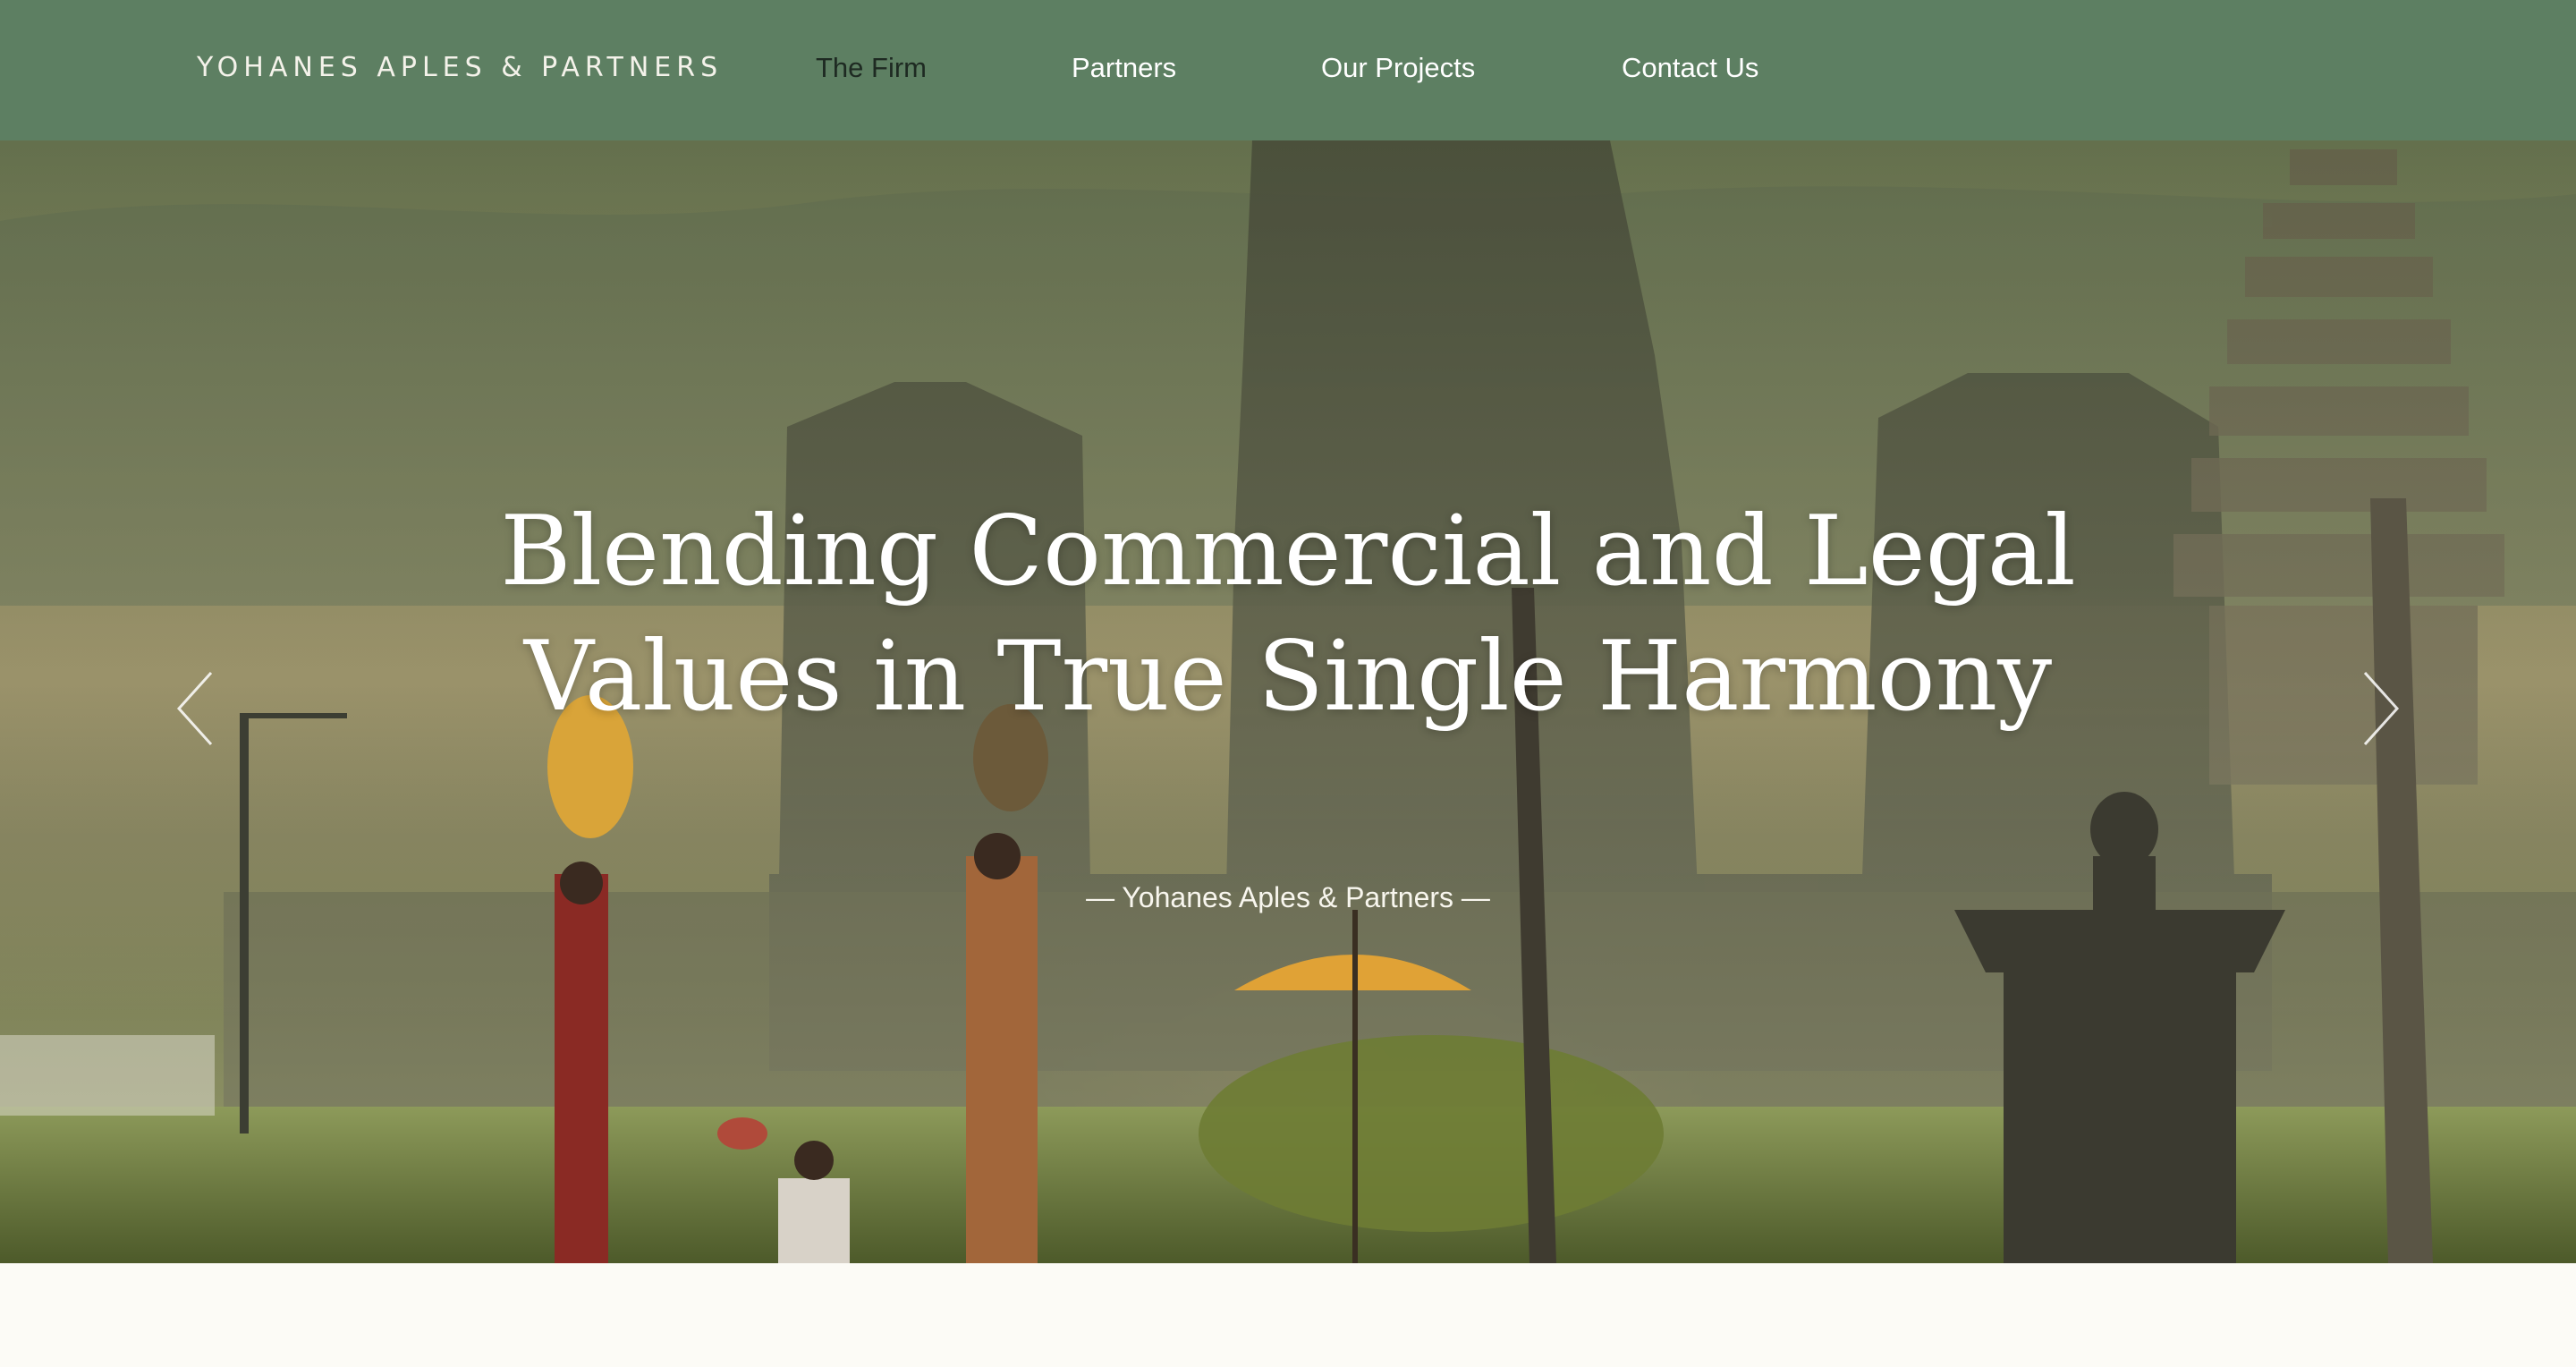 The image size is (2576, 1367). What do you see at coordinates (460, 67) in the screenshot?
I see `brand-logo-text: YOHANES APLES & PARTNERS` at bounding box center [460, 67].